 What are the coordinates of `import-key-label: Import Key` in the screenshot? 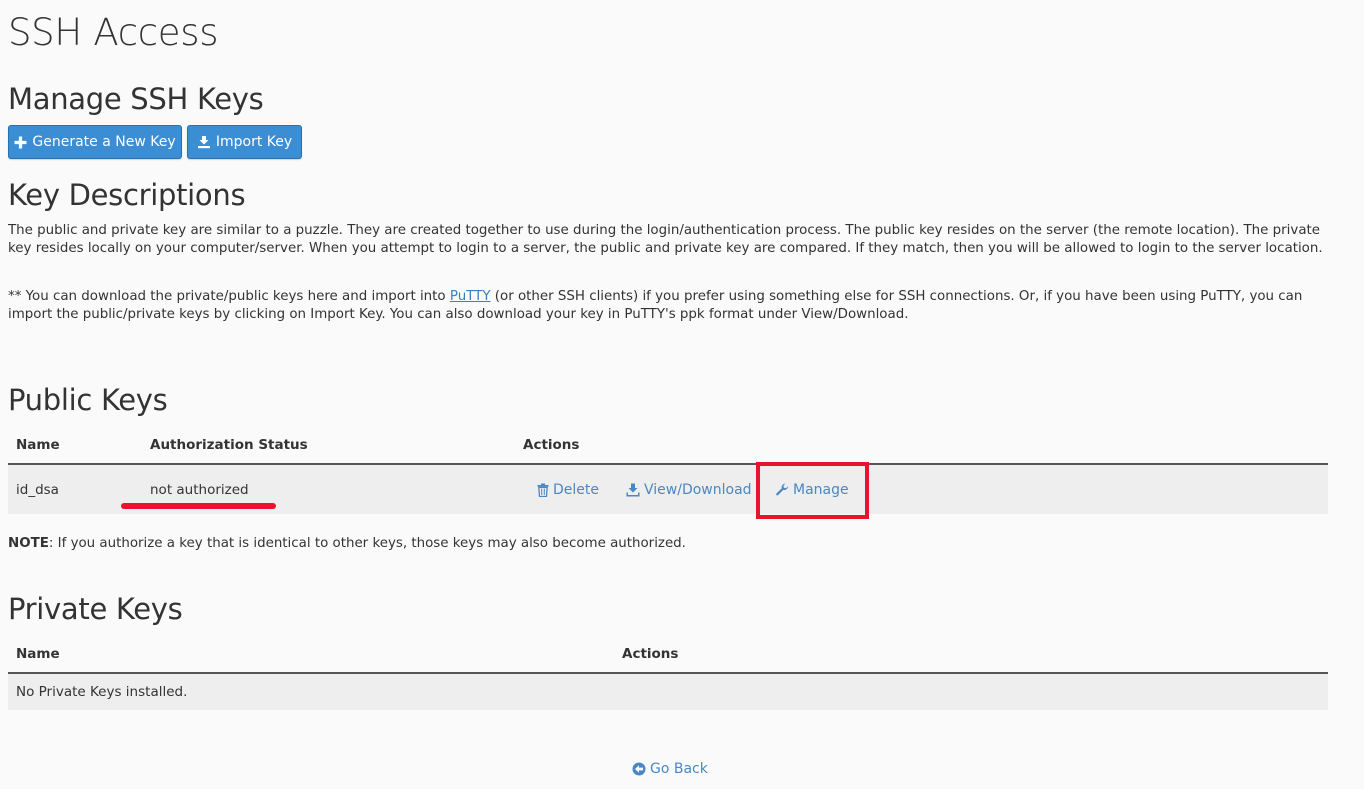 It's located at (254, 142).